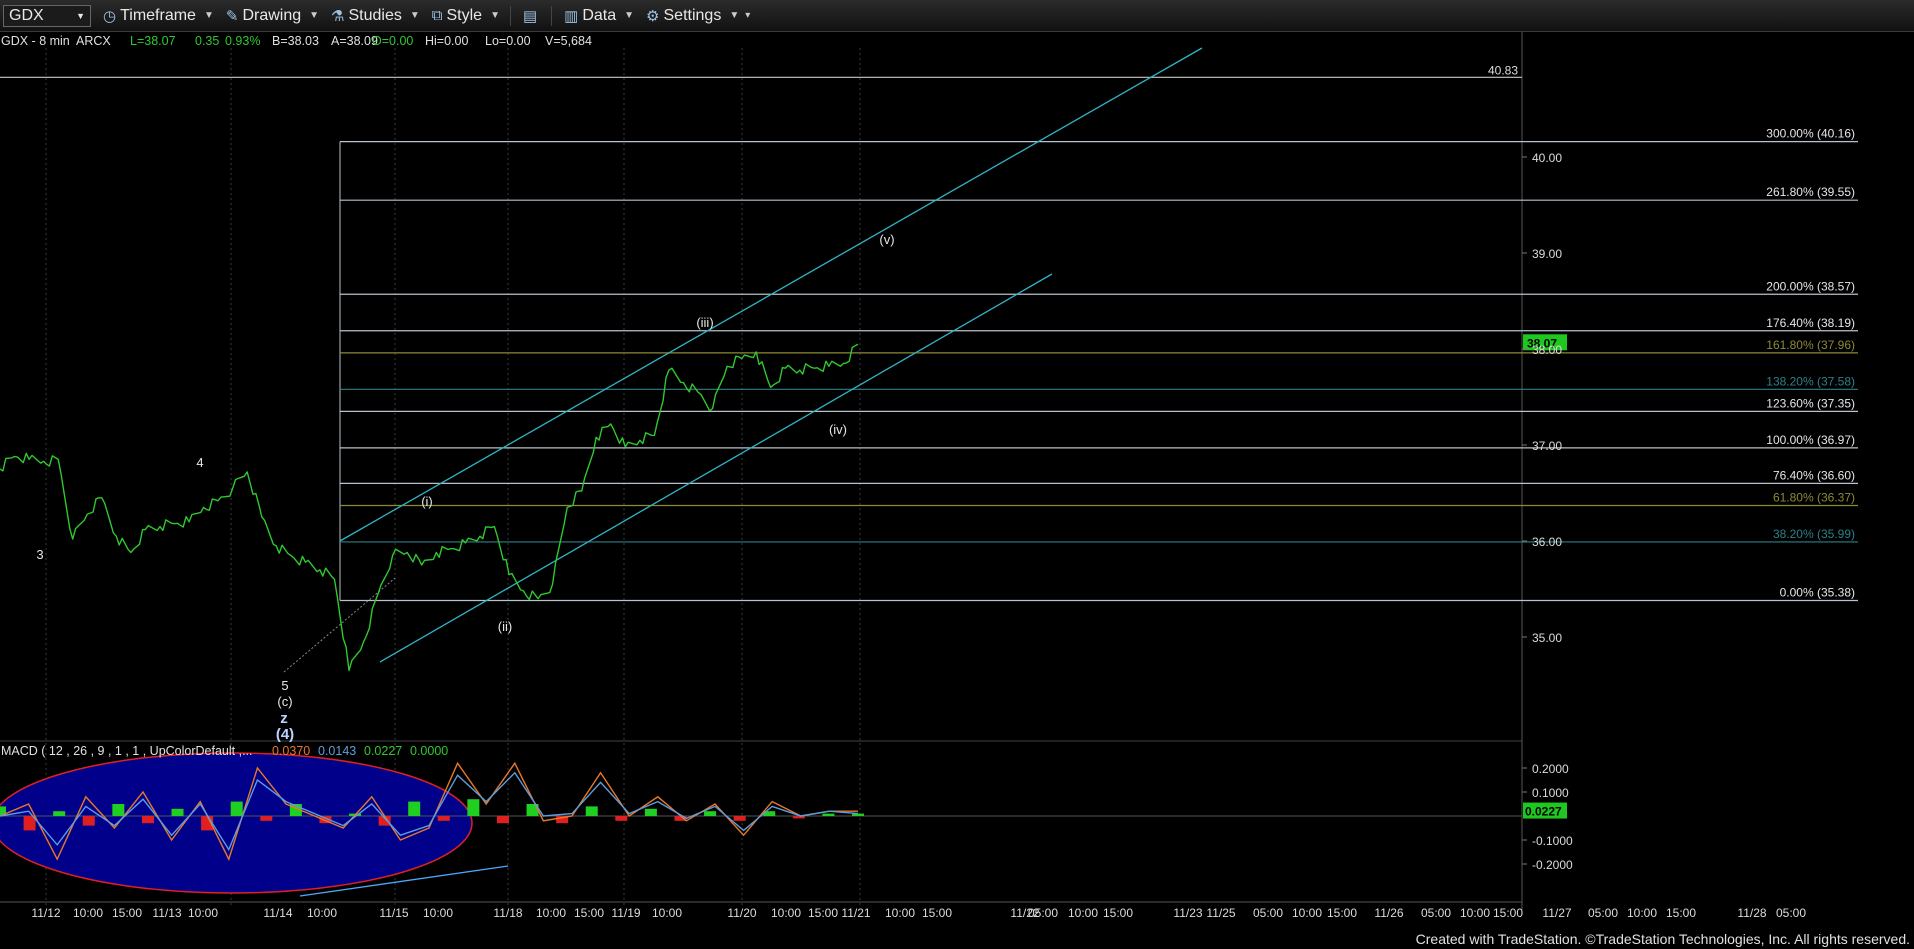 The image size is (1914, 949). Describe the element at coordinates (232, 16) in the screenshot. I see `pencil-icon: ✎` at that location.